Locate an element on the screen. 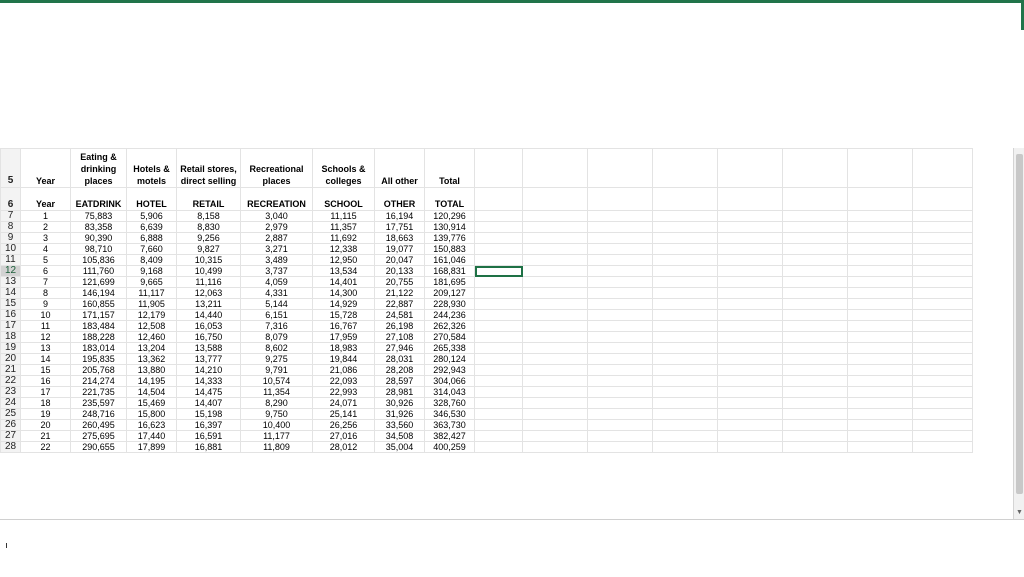 This screenshot has width=1024, height=577. scrollbar-thumb is located at coordinates (1019, 324).